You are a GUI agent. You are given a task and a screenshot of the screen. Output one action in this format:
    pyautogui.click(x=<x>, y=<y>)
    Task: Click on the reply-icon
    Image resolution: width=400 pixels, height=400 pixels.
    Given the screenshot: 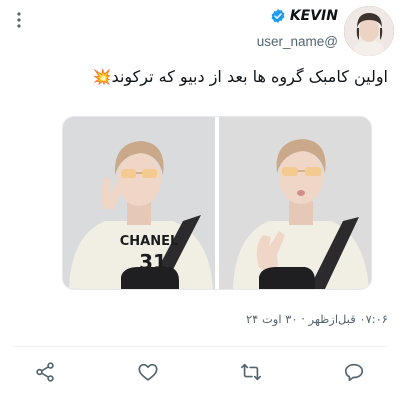 What is the action you would take?
    pyautogui.click(x=354, y=372)
    